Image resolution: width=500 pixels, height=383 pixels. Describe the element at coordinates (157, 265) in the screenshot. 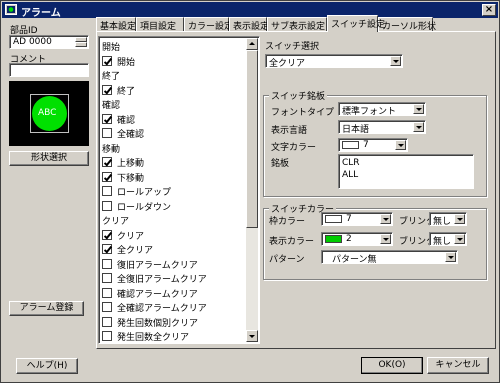

I see `checklist-item-label: 復旧アラームクリア` at that location.